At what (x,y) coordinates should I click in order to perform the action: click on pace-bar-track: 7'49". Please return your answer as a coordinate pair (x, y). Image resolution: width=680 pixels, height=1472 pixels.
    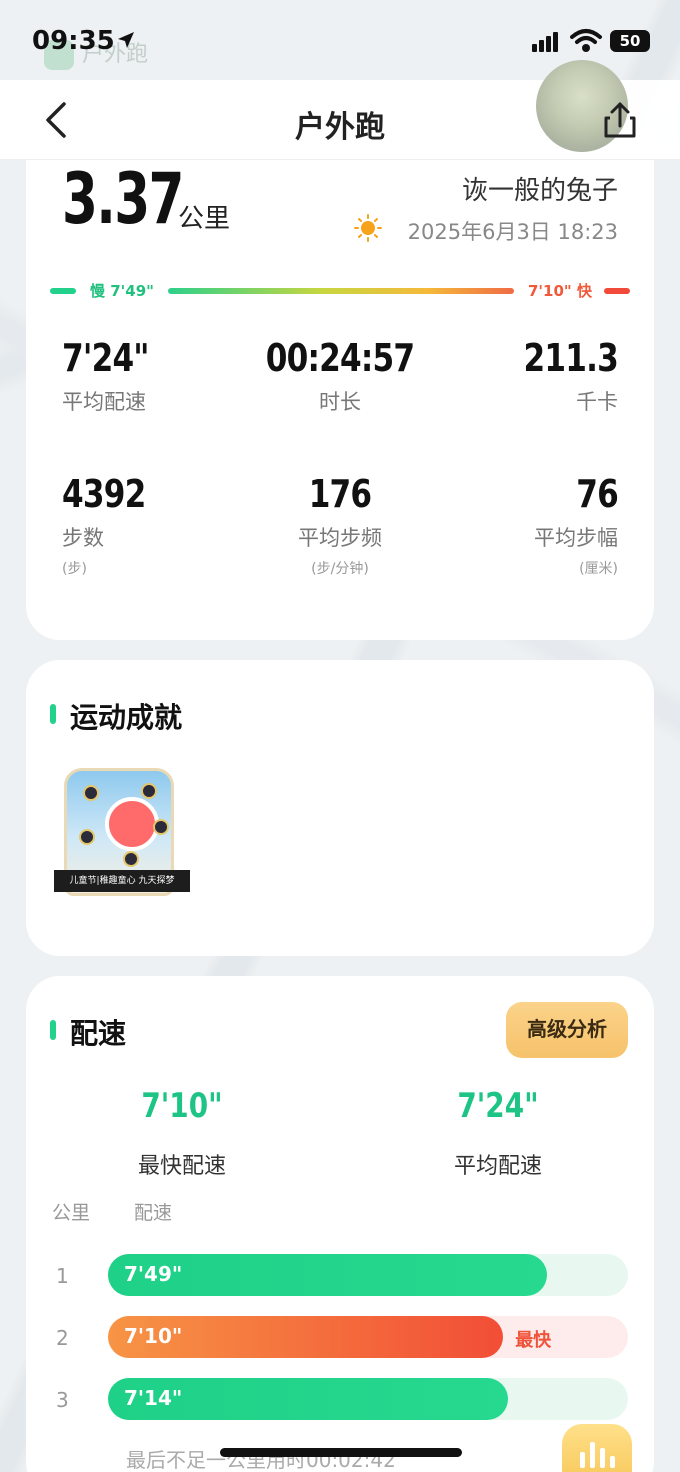
    Looking at the image, I should click on (368, 1275).